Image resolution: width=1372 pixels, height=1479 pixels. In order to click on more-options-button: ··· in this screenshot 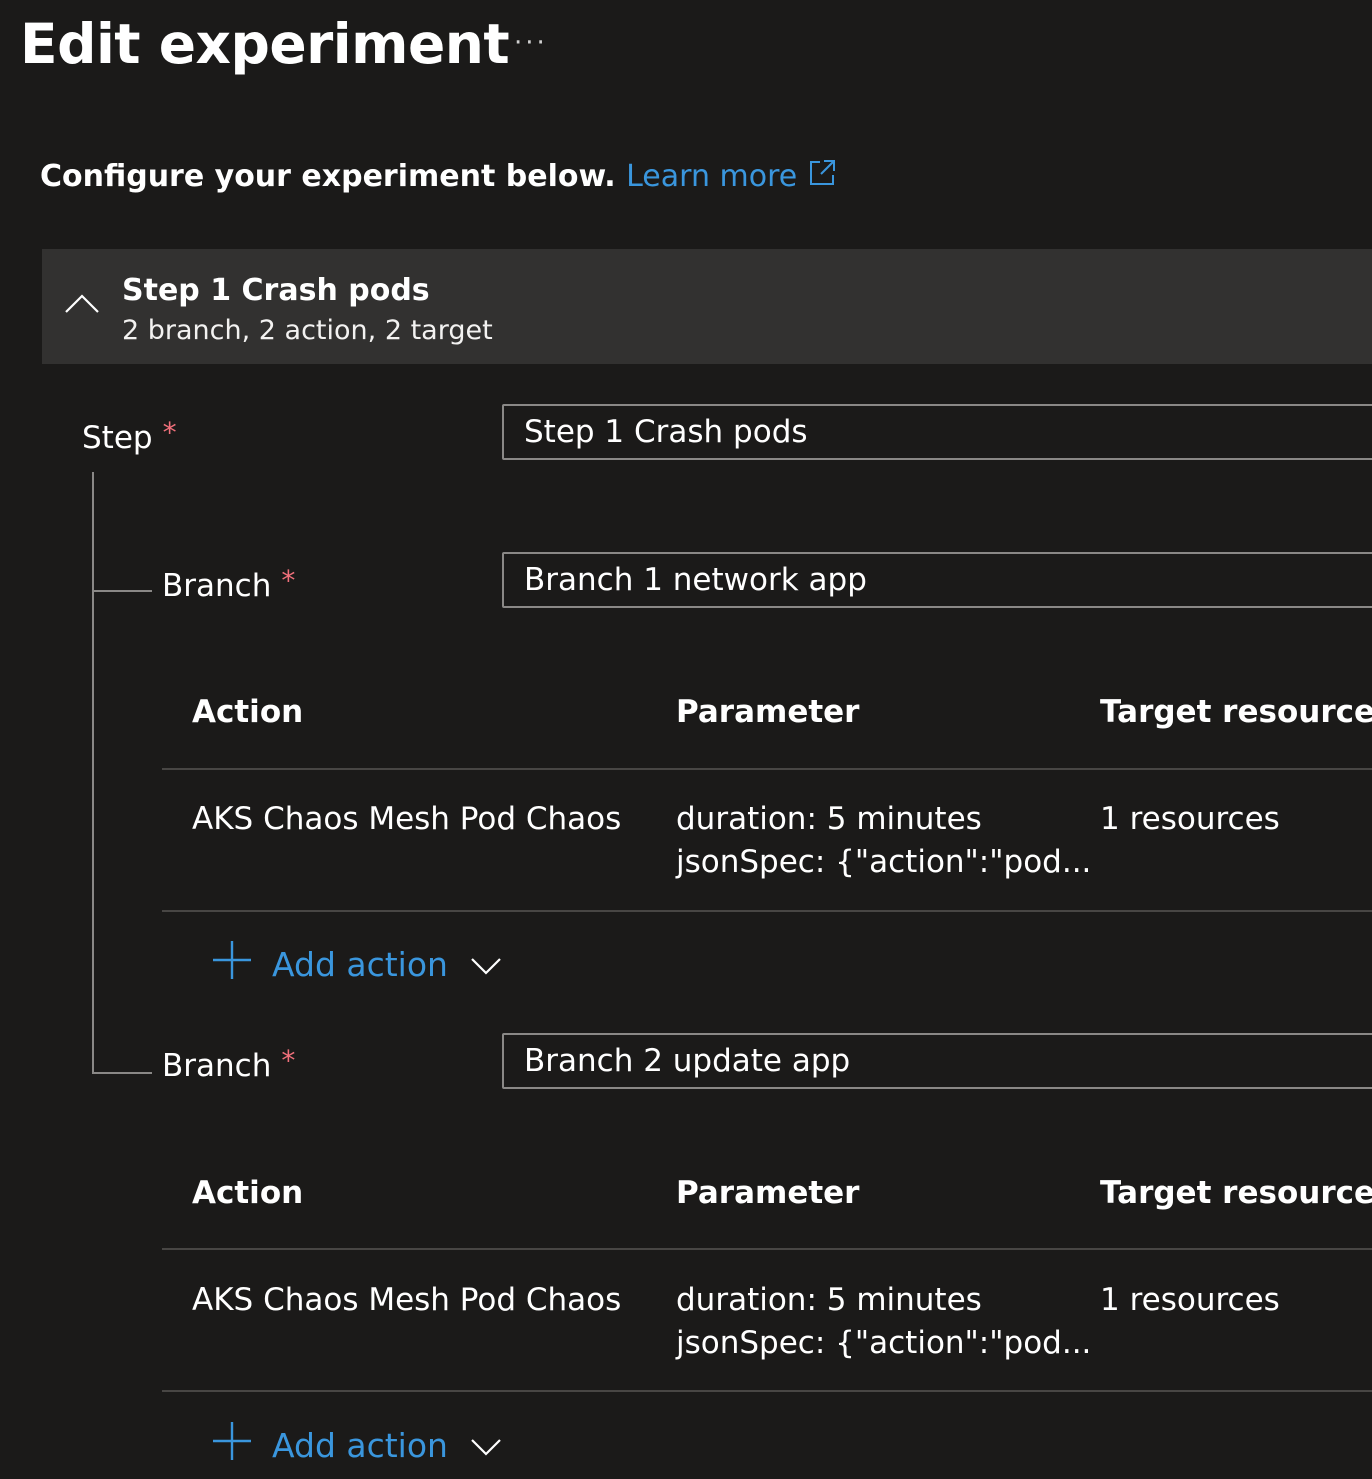, I will do `click(531, 43)`.